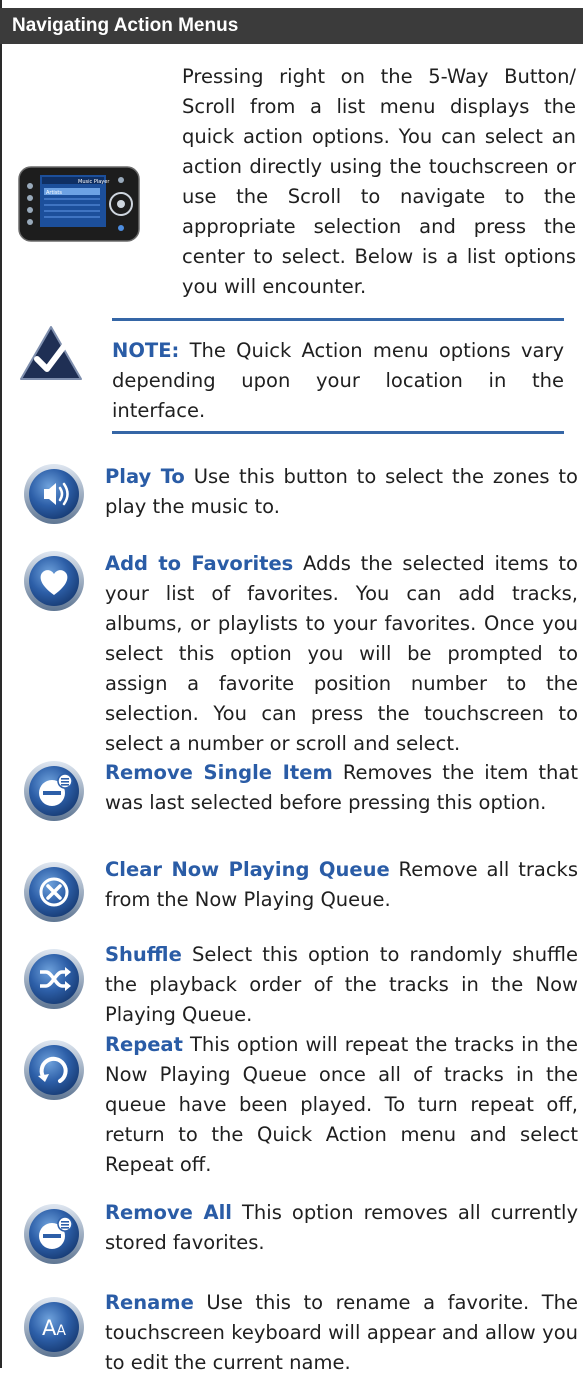  I want to click on shuffle-icon, so click(54, 979).